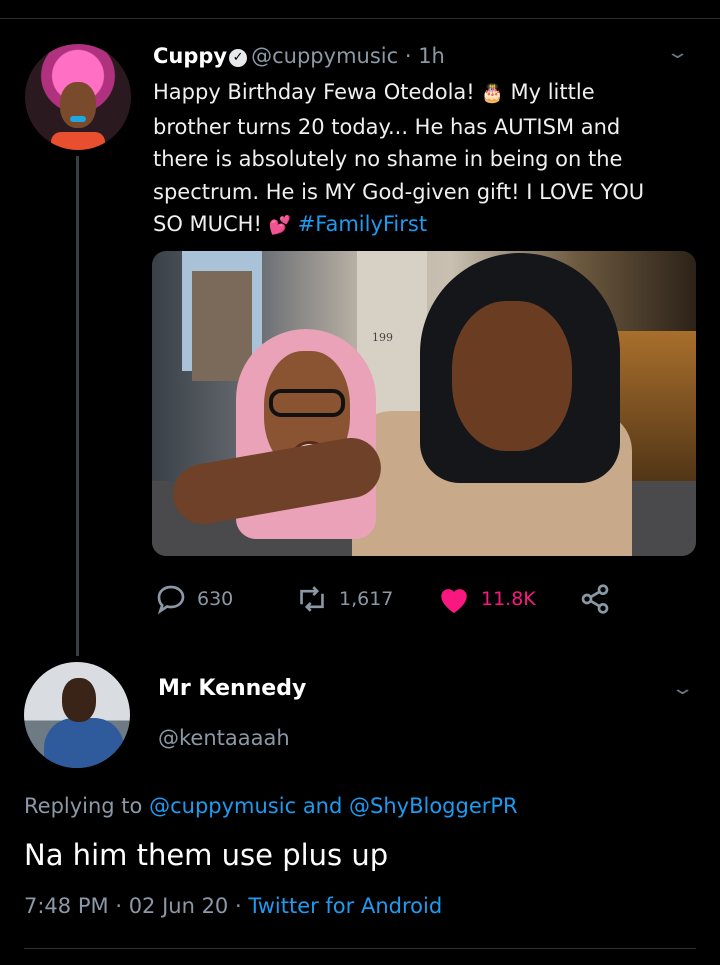 The image size is (720, 965). Describe the element at coordinates (360, 948) in the screenshot. I see `bottom-divider` at that location.